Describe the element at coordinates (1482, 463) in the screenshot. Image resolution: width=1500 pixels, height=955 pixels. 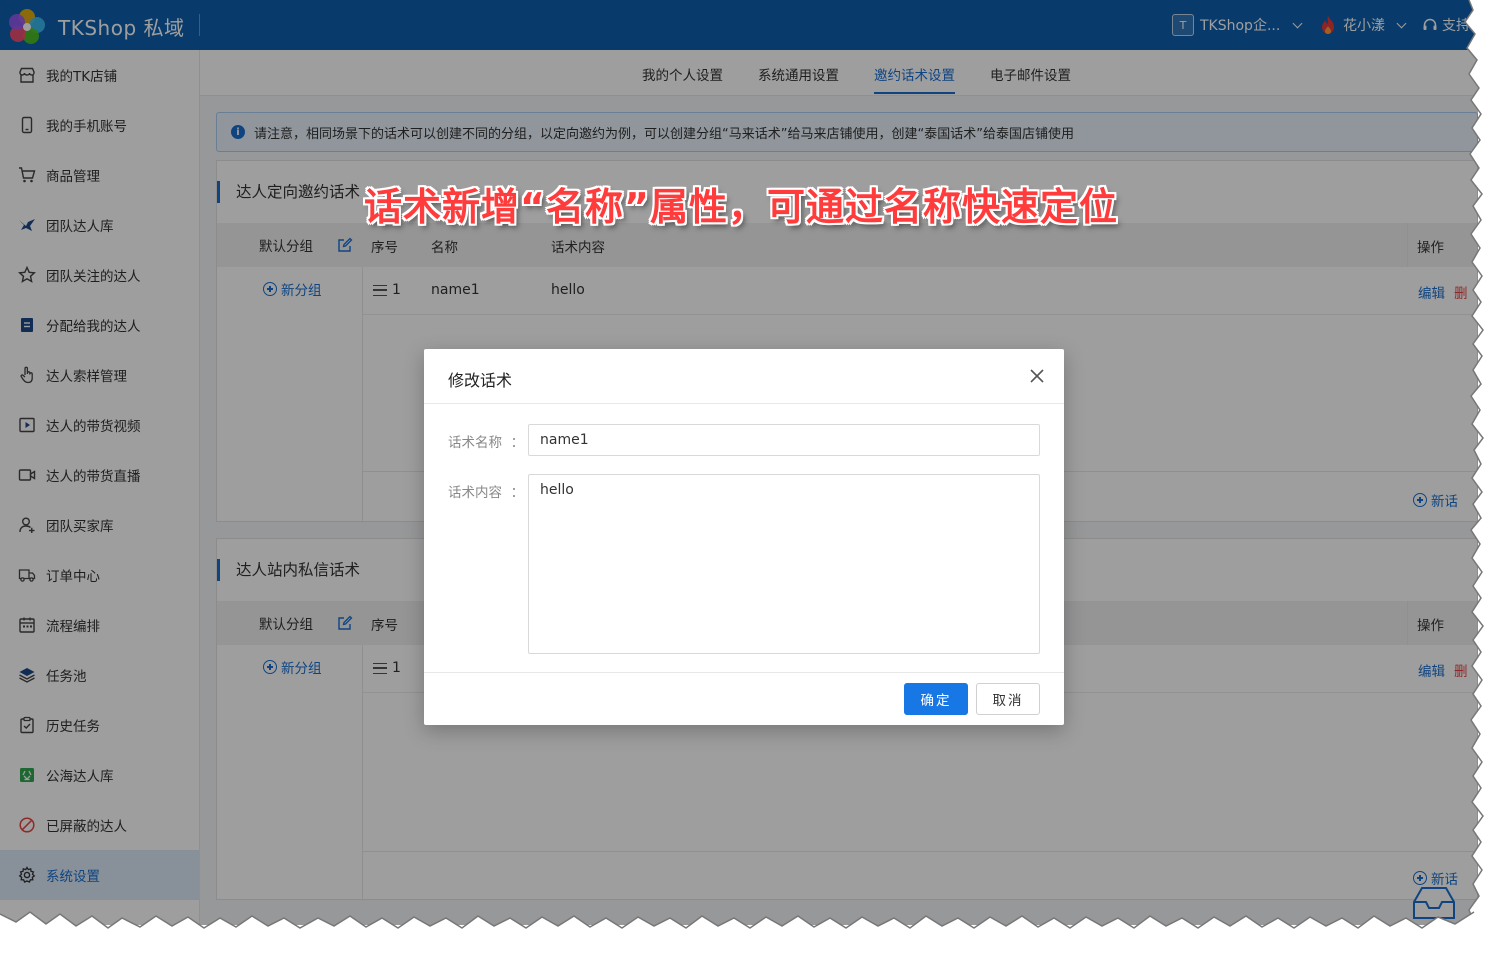
I see `torn-edge-right` at that location.